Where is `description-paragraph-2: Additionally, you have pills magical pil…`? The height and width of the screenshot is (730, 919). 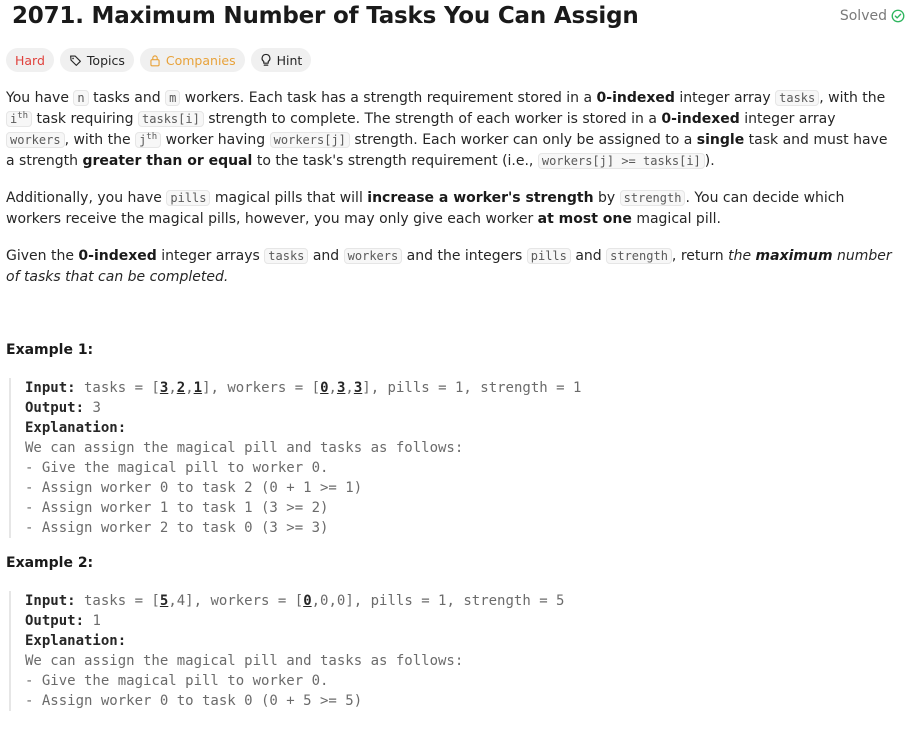 description-paragraph-2: Additionally, you have pills magical pil… is located at coordinates (425, 208).